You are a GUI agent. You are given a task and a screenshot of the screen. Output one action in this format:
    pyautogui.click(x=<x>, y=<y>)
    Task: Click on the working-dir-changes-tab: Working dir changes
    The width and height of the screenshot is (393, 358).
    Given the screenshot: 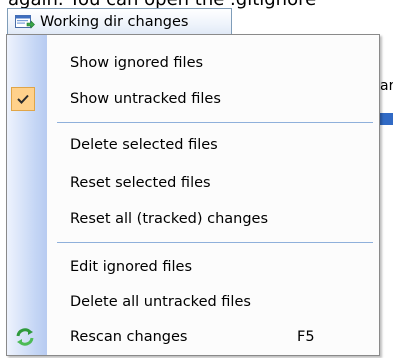 What is the action you would take?
    pyautogui.click(x=119, y=21)
    